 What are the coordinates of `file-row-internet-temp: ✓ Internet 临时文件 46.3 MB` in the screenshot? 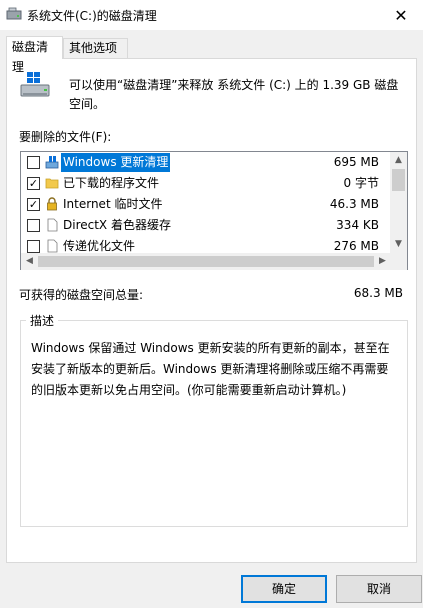 It's located at (206, 204).